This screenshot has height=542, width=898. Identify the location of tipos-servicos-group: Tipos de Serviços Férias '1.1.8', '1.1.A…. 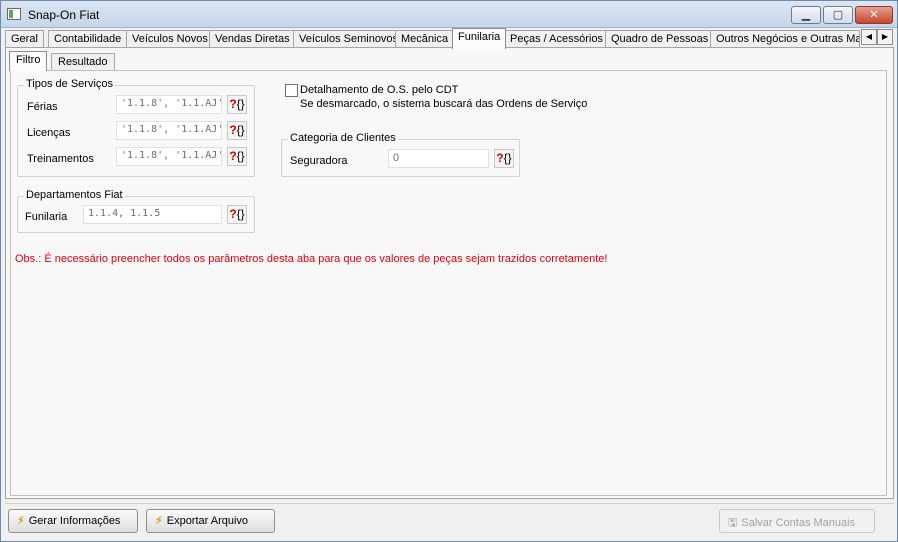
(136, 127).